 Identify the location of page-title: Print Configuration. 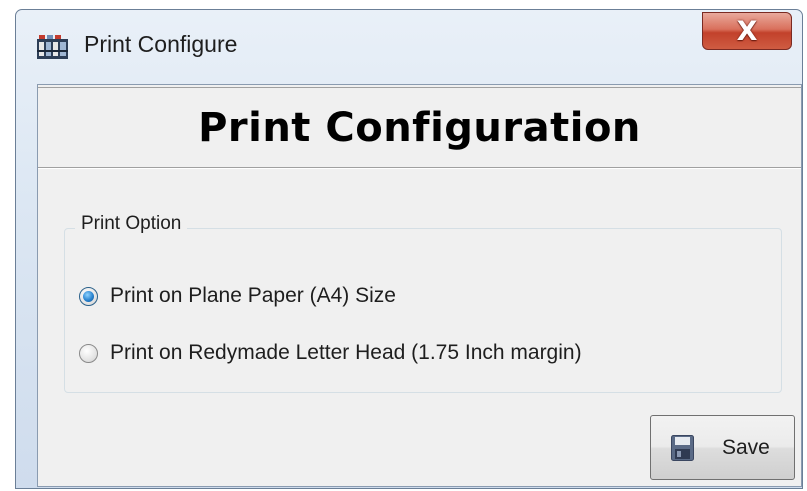
(419, 128).